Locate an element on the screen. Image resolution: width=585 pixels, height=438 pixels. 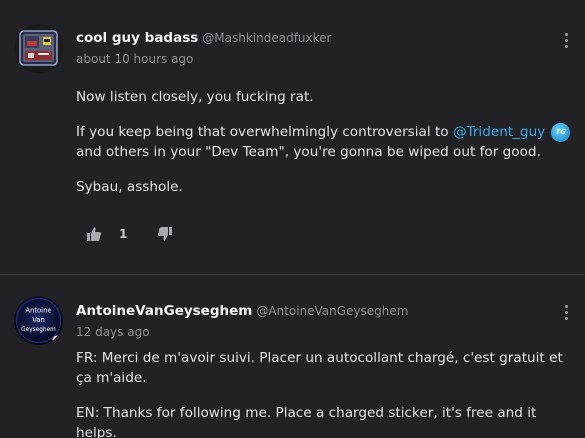
like-count: 1 is located at coordinates (123, 234).